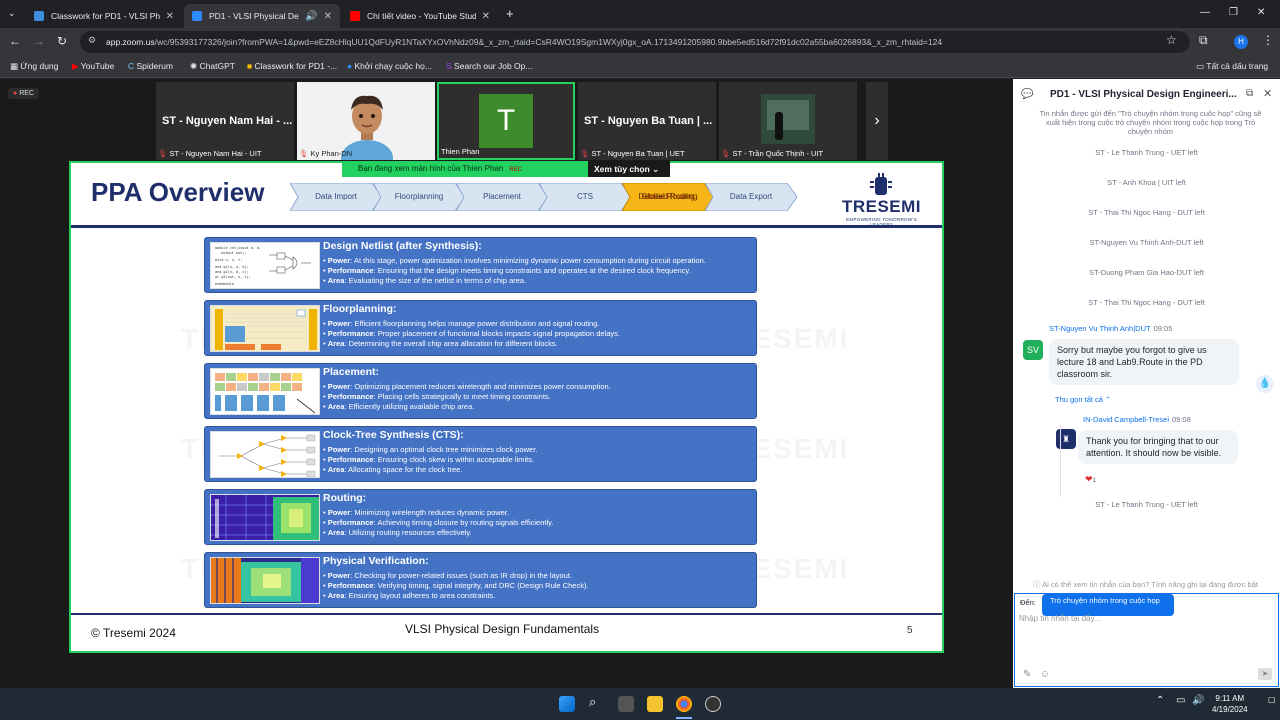 The image size is (1280, 720). What do you see at coordinates (684, 704) in the screenshot?
I see `chrome-icon` at bounding box center [684, 704].